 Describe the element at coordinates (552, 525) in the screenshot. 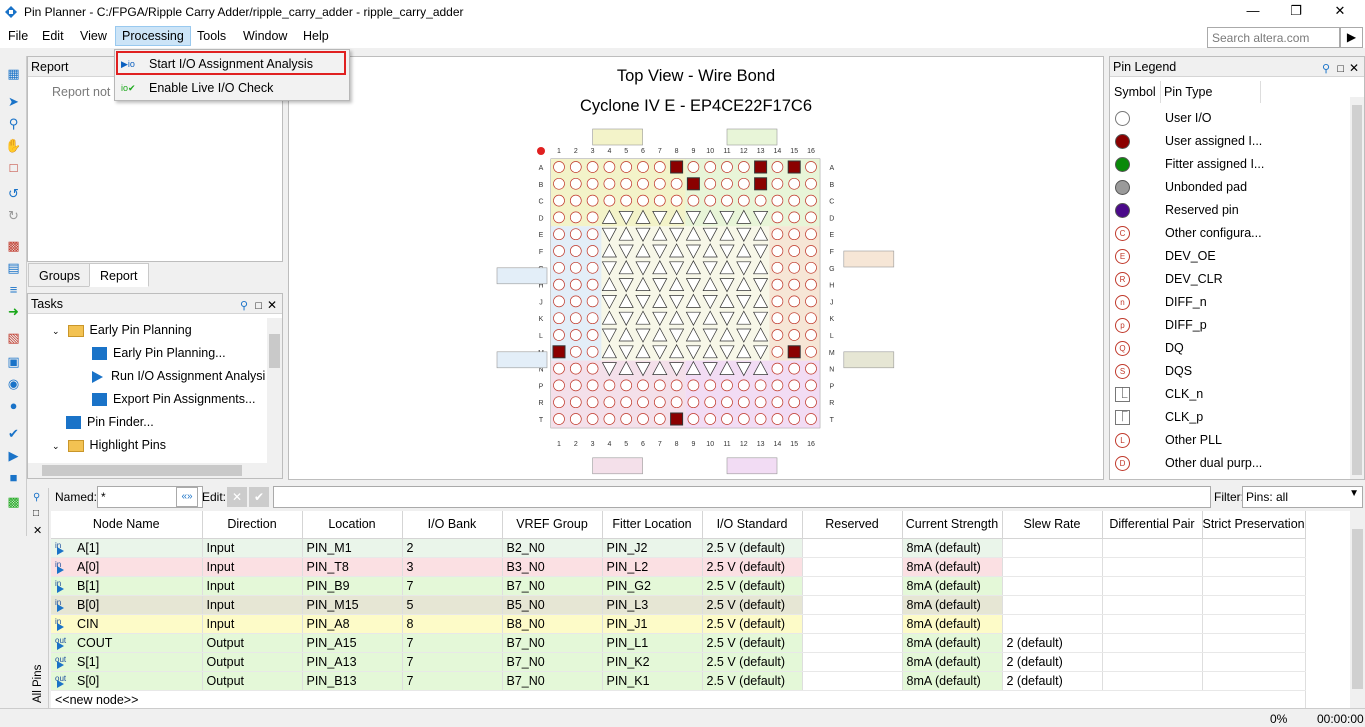

I see `col-vref-group: VREF Group` at that location.